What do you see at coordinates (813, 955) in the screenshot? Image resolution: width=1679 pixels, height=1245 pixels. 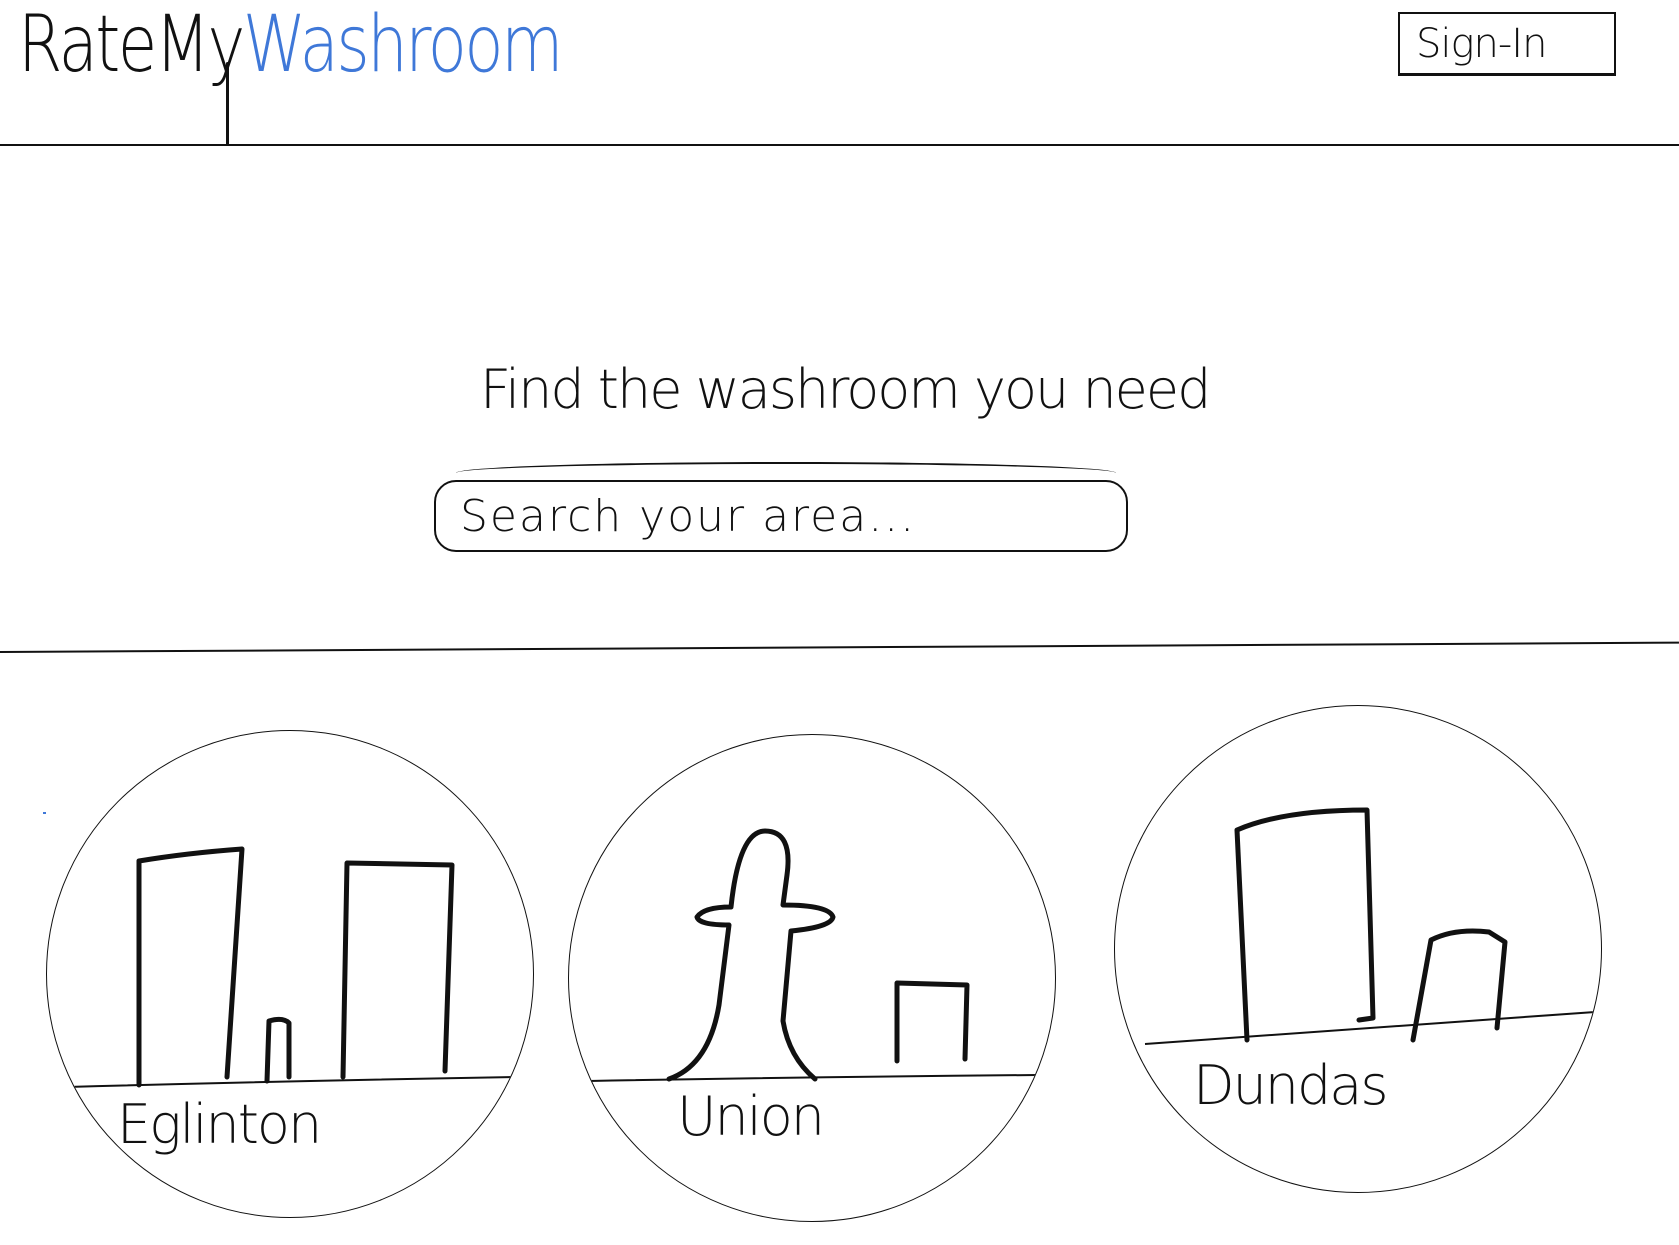 I see `cn-tower-skyline-icon` at bounding box center [813, 955].